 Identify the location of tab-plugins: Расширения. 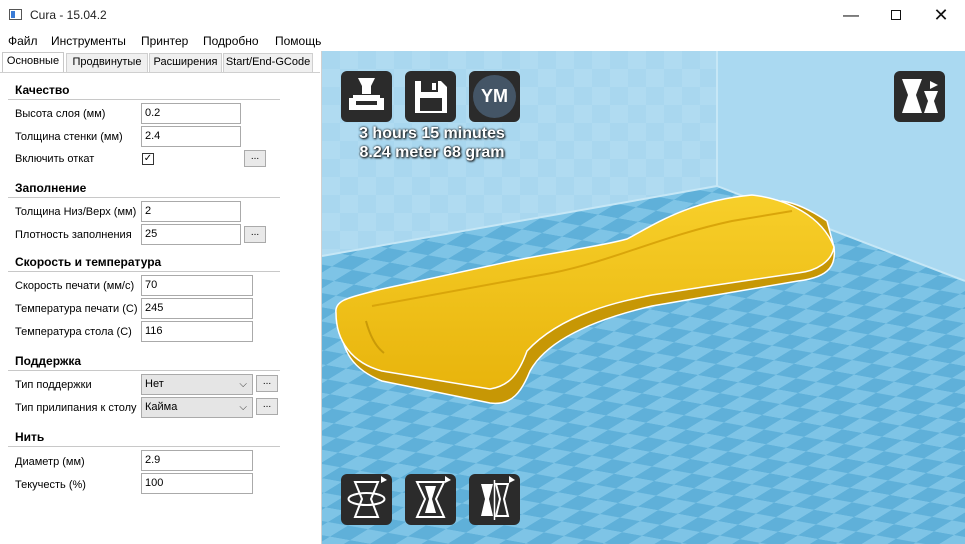
(185, 62).